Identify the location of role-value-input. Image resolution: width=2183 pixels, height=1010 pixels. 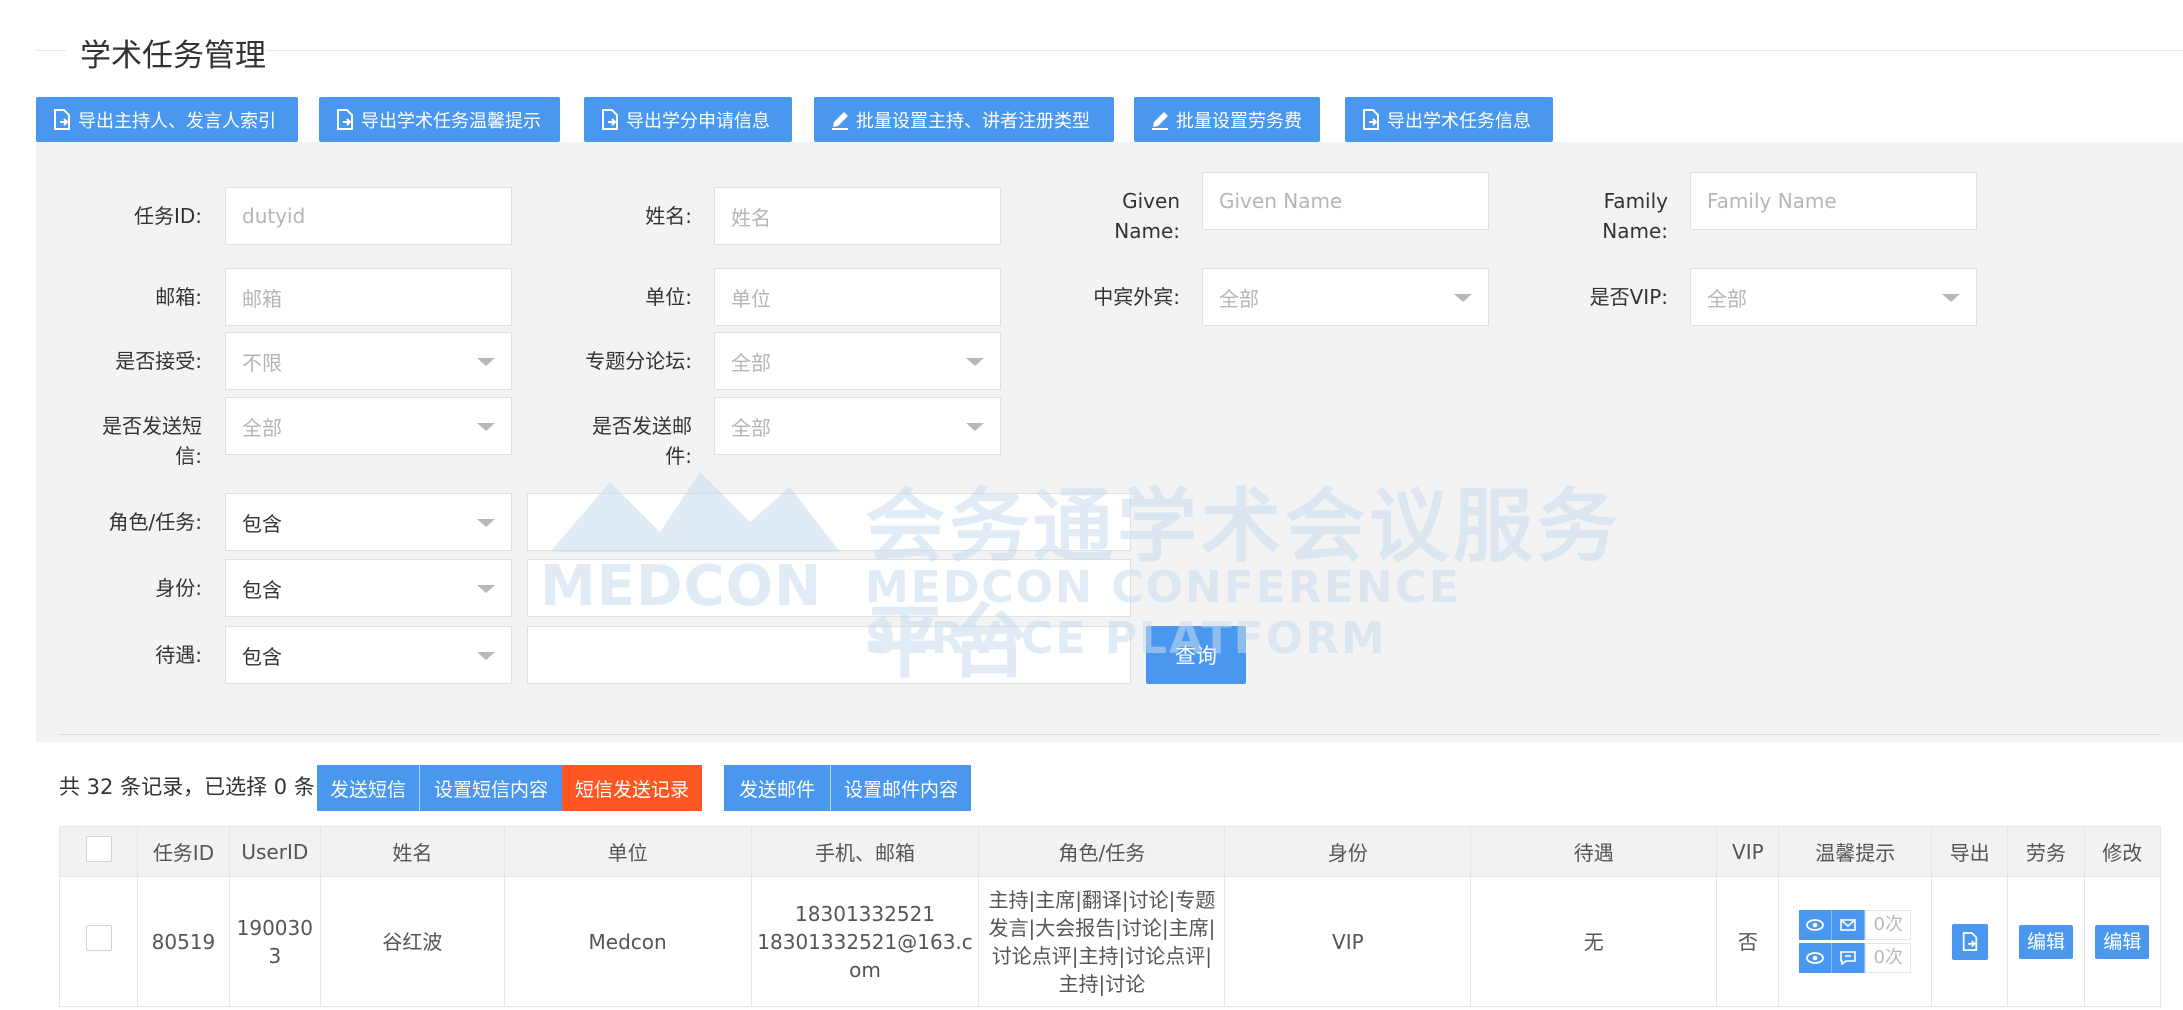
(829, 522).